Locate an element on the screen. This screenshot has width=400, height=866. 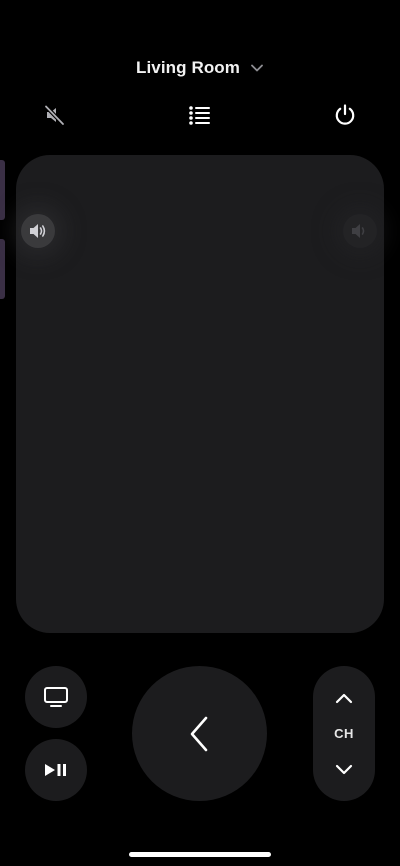
power-icon is located at coordinates (345, 114).